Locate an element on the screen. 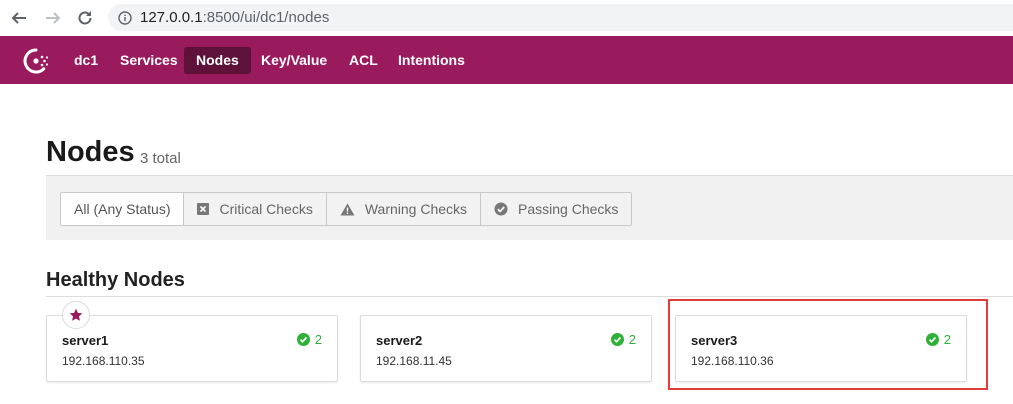 The height and width of the screenshot is (404, 1013). nav-nodes: Nodes is located at coordinates (217, 60).